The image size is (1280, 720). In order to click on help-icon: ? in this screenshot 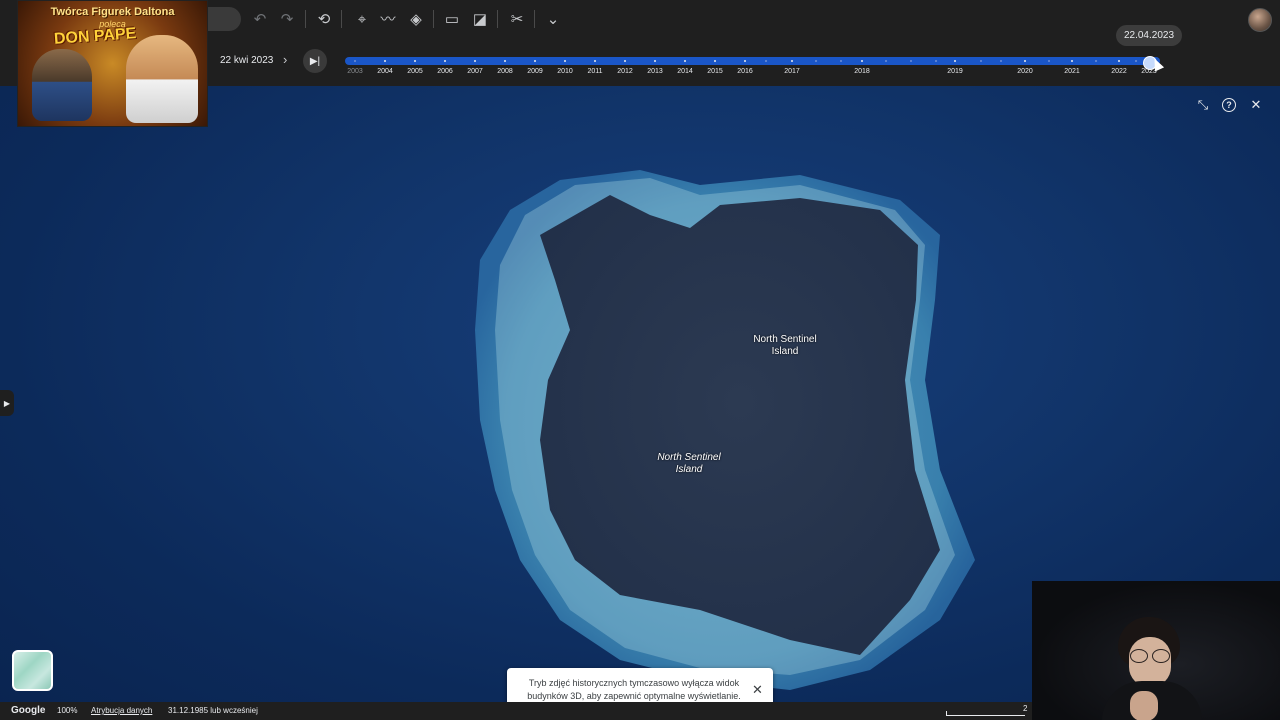, I will do `click(1229, 105)`.